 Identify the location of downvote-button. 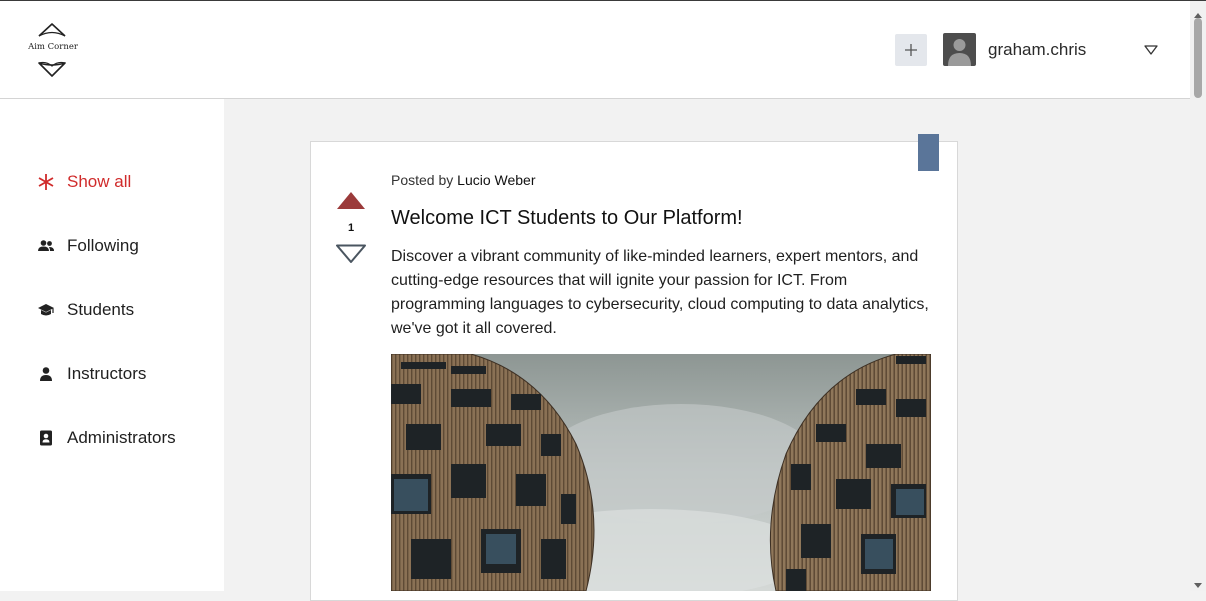
(351, 254).